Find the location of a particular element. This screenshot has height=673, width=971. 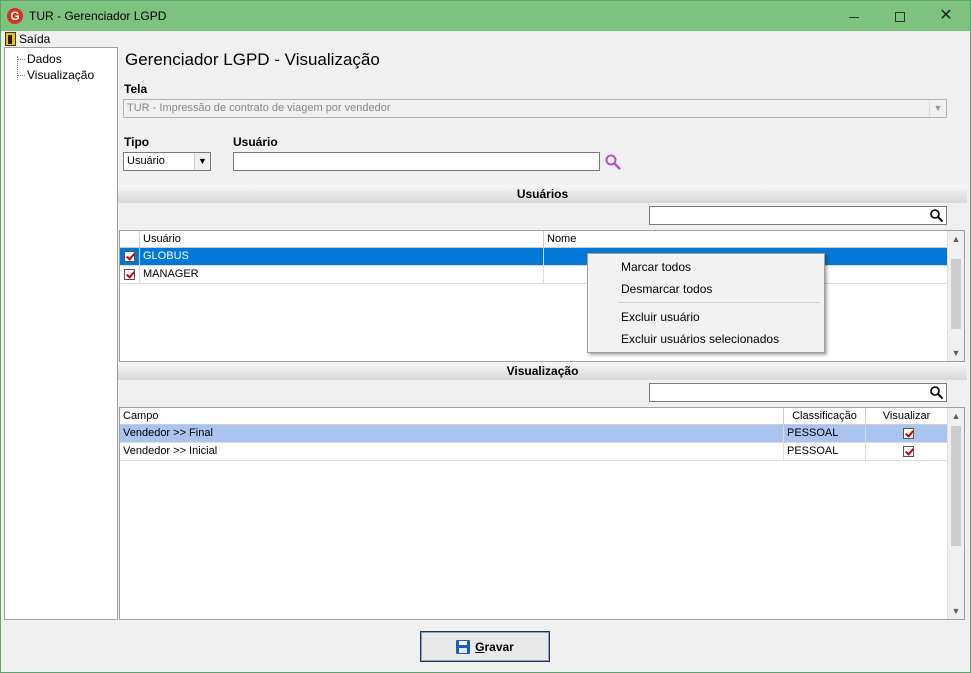

usuario-cell: MANAGER is located at coordinates (342, 275).